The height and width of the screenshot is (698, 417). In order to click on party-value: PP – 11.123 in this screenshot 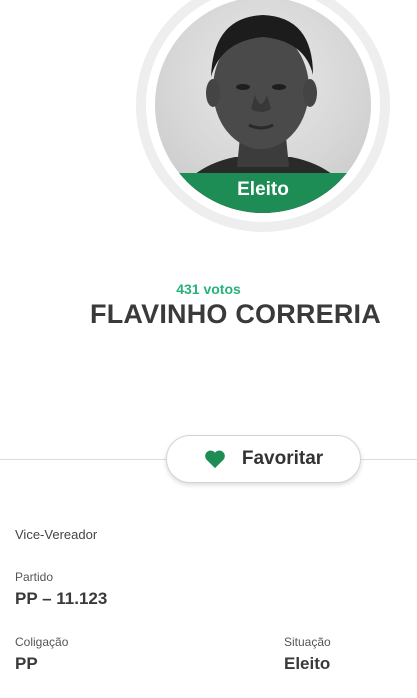, I will do `click(61, 598)`.